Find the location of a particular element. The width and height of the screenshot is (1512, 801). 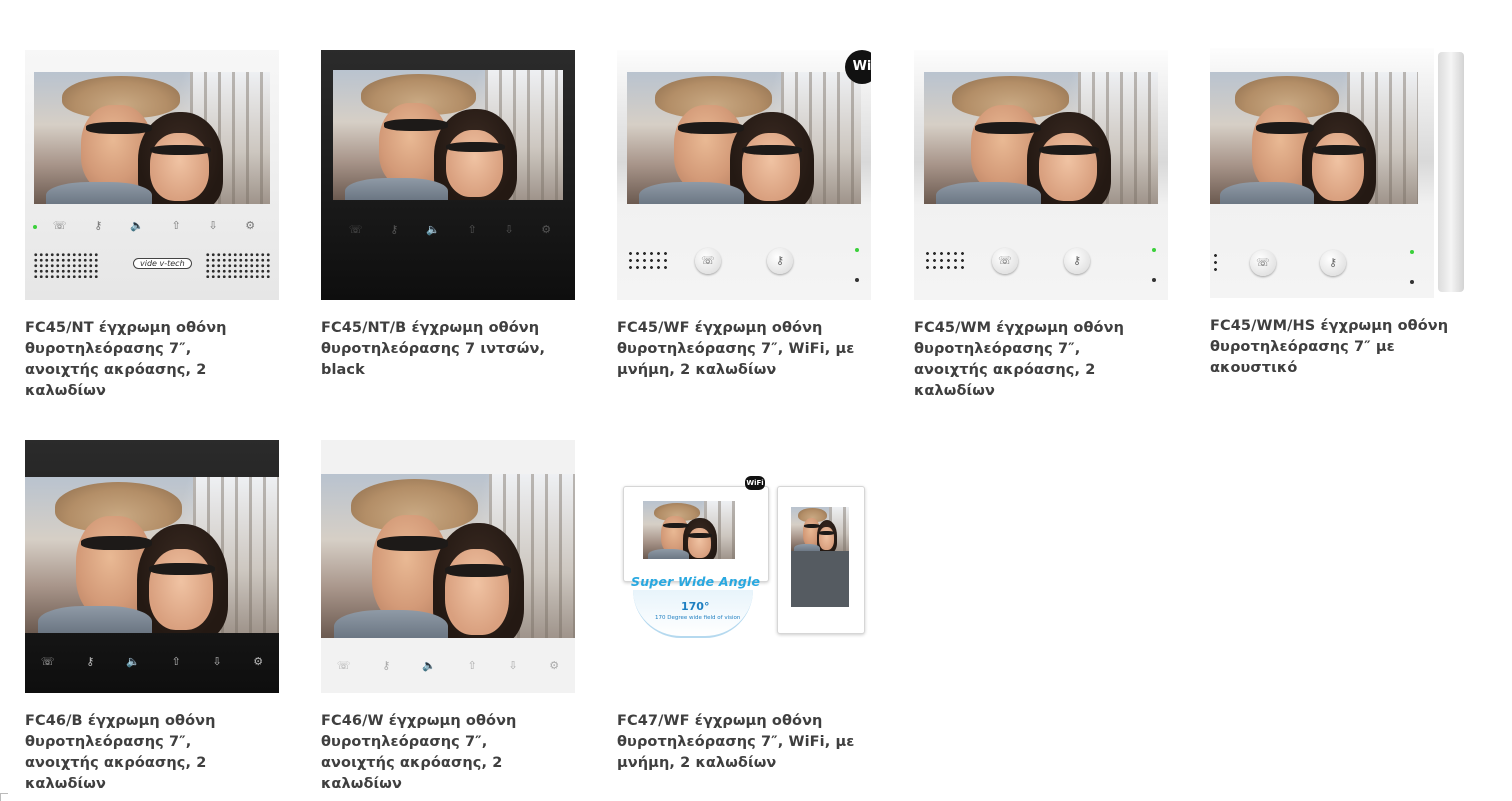

screen-lower-panel is located at coordinates (820, 579).